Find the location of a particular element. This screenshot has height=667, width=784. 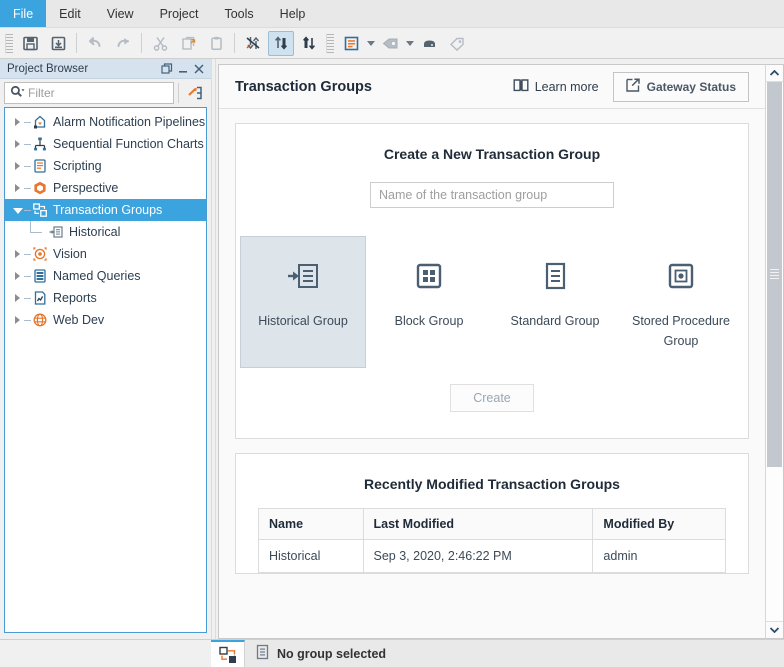

scrollbar-track is located at coordinates (774, 351).